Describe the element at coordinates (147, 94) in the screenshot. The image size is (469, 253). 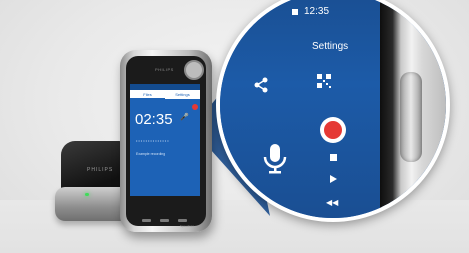
I see `tab-files: Files` at that location.